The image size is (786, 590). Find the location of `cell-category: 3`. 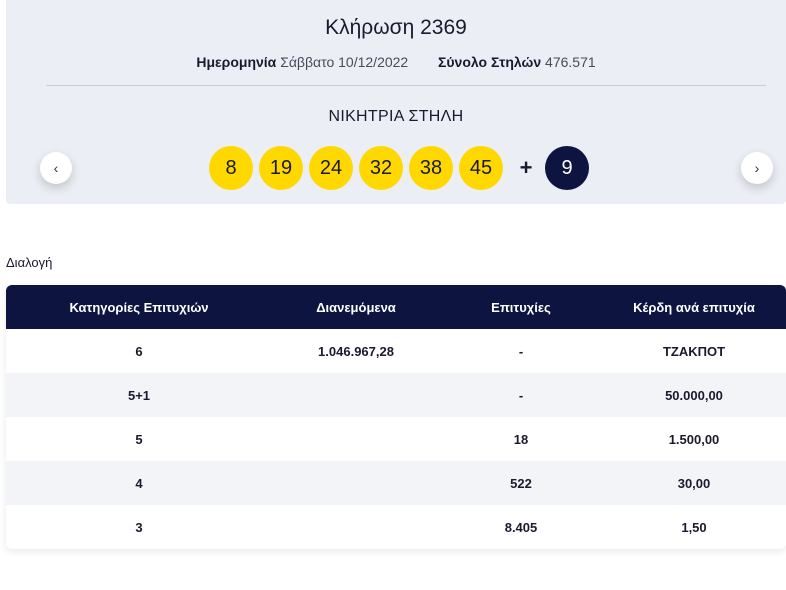

cell-category: 3 is located at coordinates (139, 527).